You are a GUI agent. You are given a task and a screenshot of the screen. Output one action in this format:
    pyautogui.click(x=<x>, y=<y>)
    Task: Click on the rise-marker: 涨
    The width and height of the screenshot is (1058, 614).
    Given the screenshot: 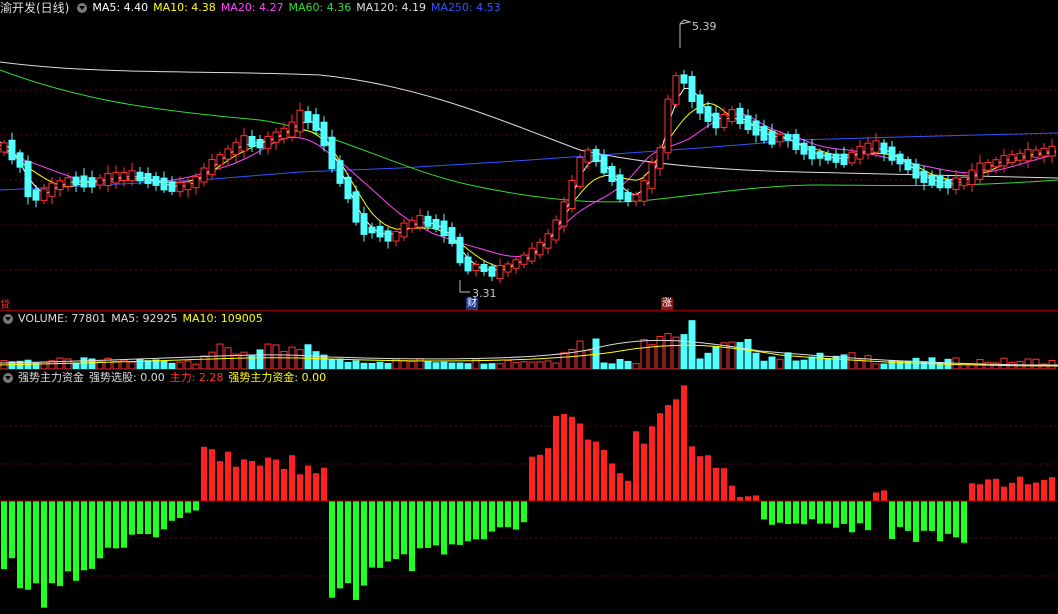 What is the action you would take?
    pyautogui.click(x=667, y=304)
    